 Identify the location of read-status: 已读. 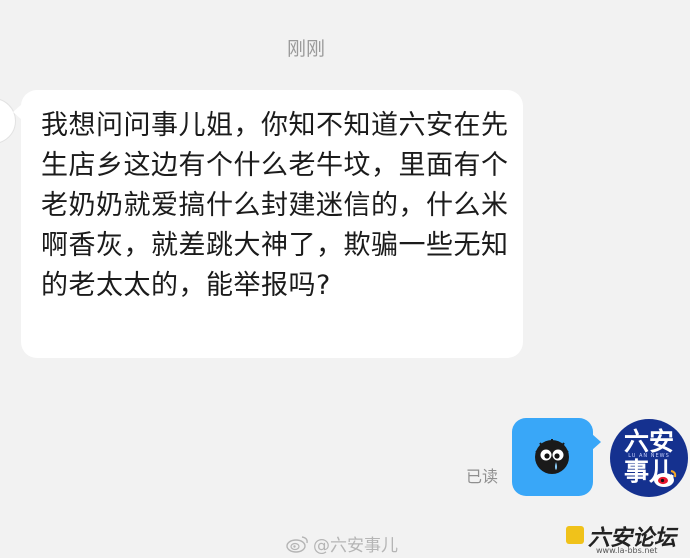
(482, 476).